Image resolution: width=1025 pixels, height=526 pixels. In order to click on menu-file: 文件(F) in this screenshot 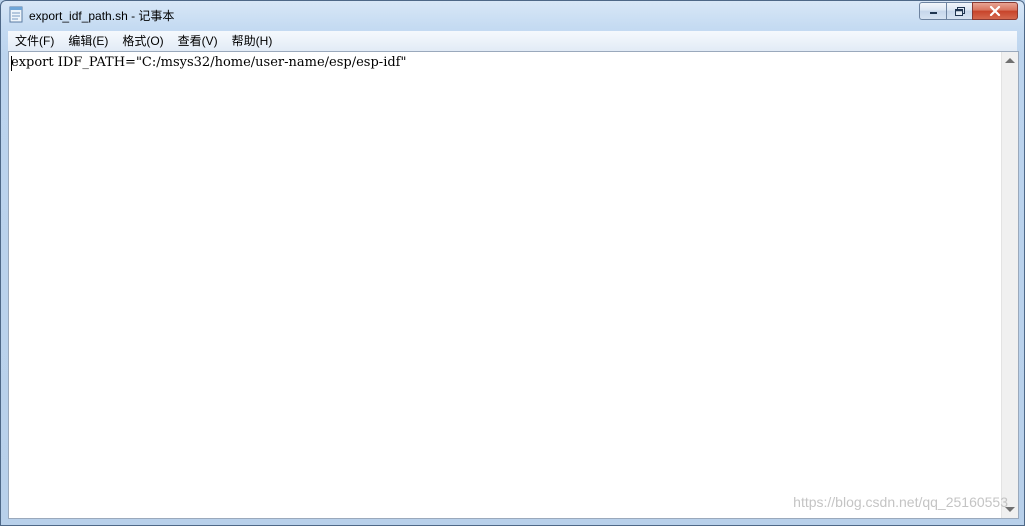, I will do `click(34, 41)`.